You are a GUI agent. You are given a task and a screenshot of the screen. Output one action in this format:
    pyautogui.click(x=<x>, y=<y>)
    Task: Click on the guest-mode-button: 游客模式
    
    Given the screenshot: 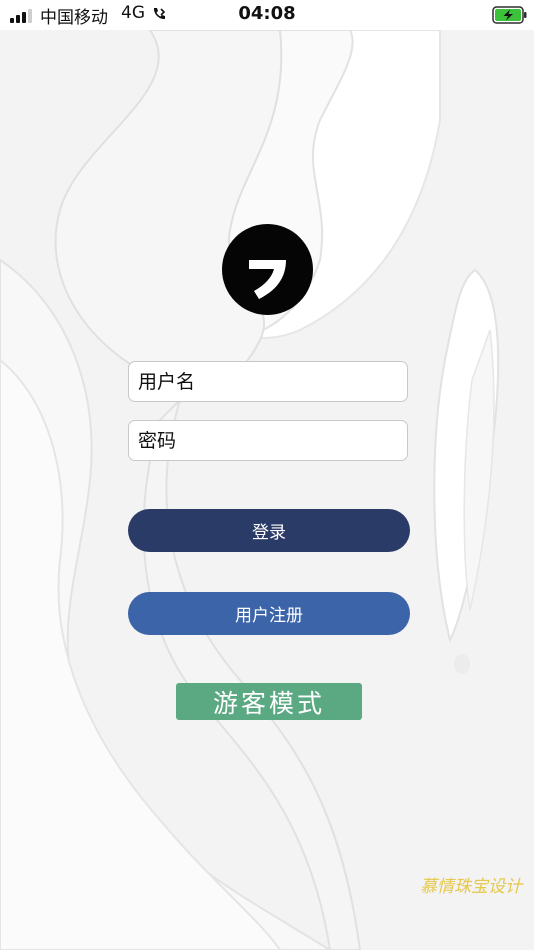 What is the action you would take?
    pyautogui.click(x=269, y=701)
    